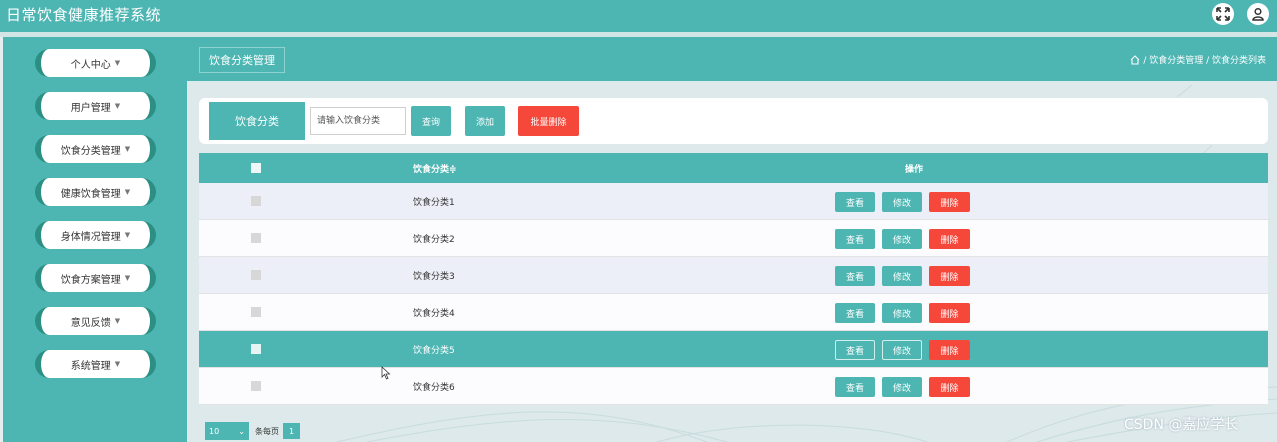  Describe the element at coordinates (431, 121) in the screenshot. I see `query-button: 查询` at that location.